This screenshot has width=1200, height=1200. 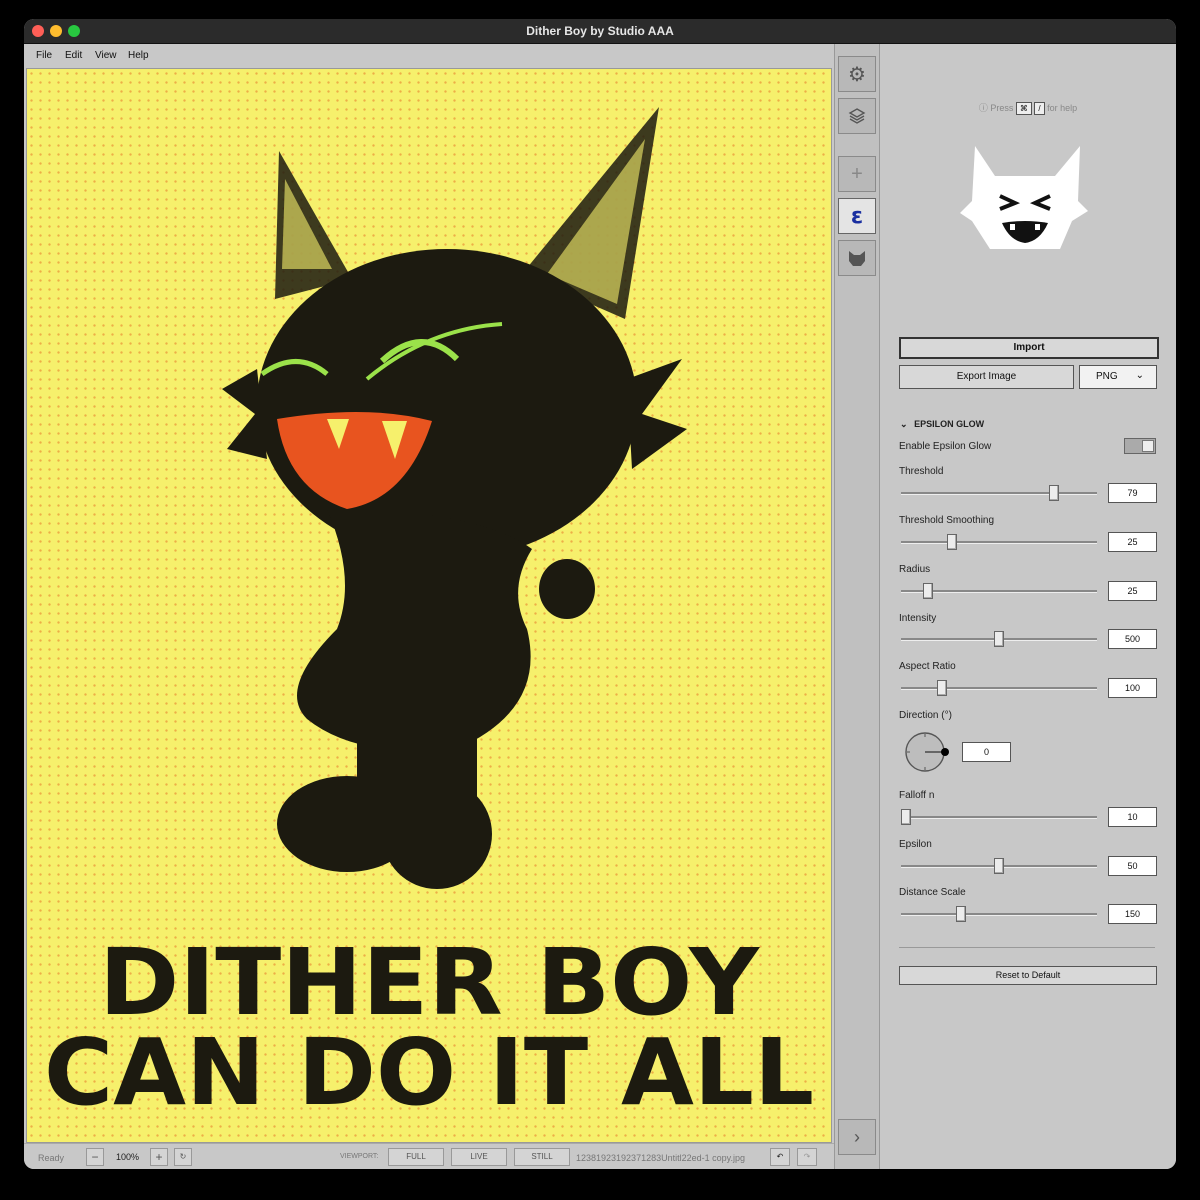 I want to click on info-icon: ⓘ, so click(x=983, y=108).